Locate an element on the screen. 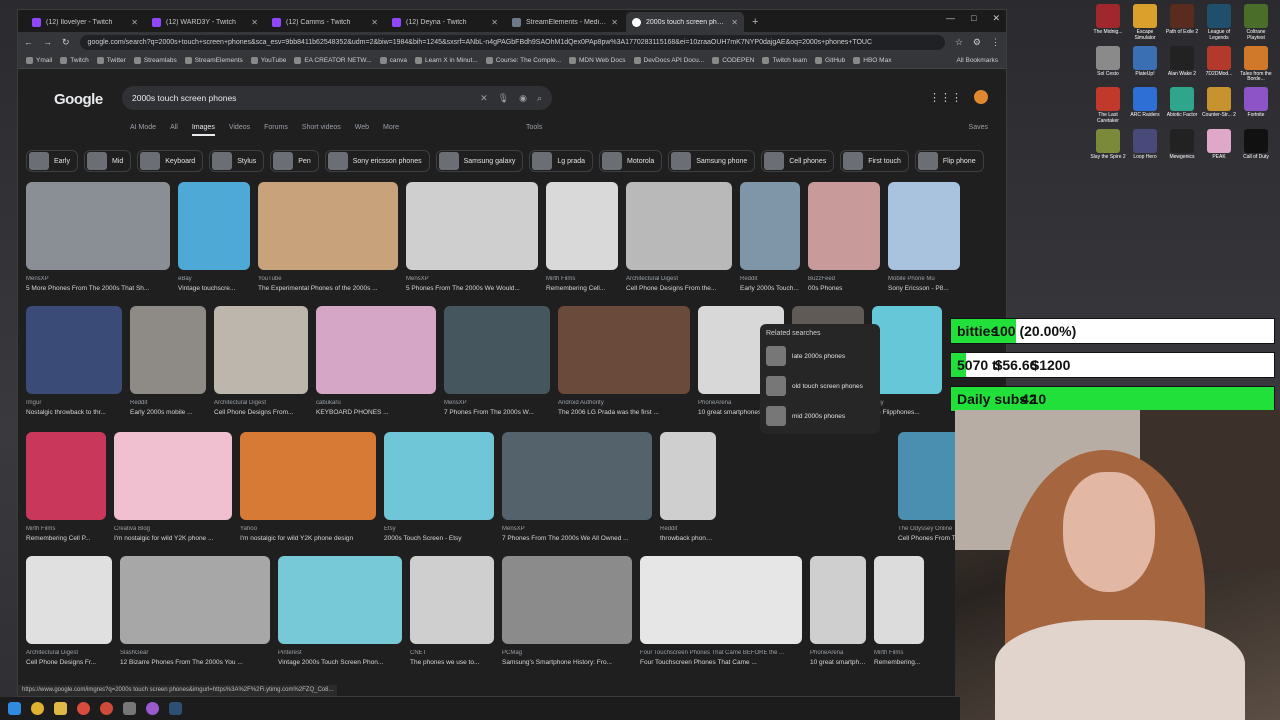  close-icon: ✕ is located at coordinates (996, 18).